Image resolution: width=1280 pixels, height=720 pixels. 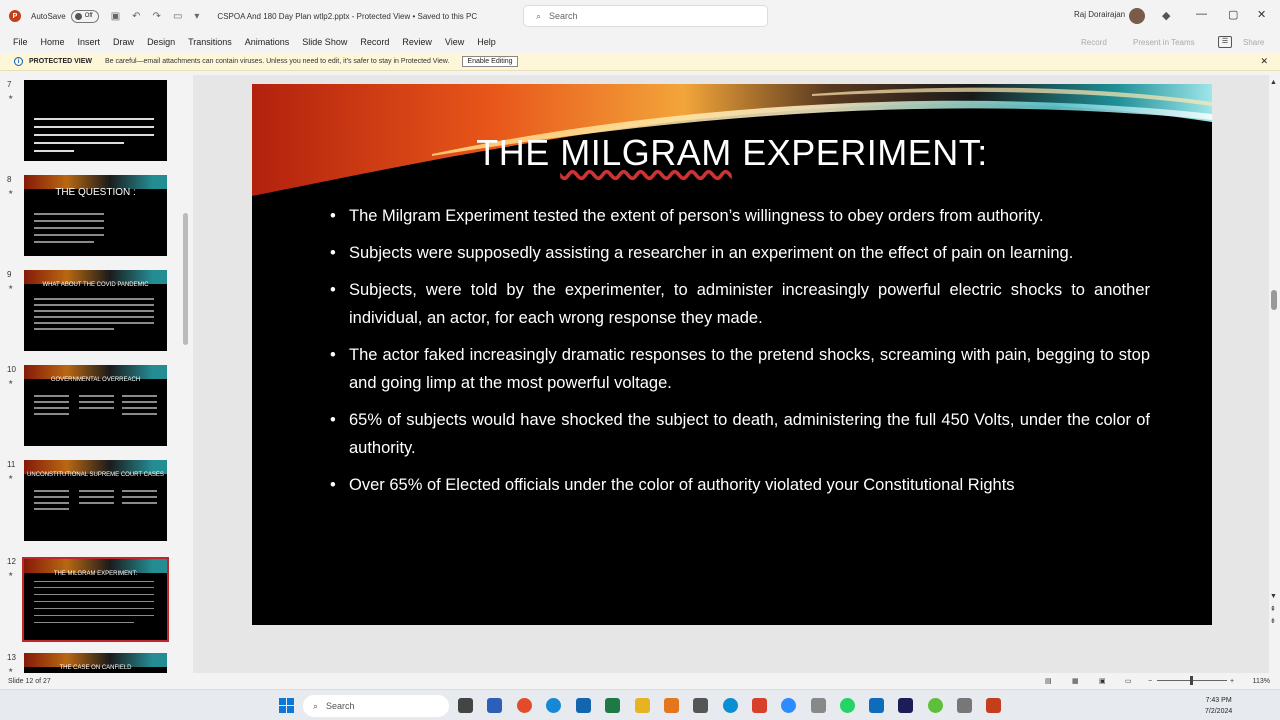 I want to click on tab-design: Design, so click(x=161, y=42).